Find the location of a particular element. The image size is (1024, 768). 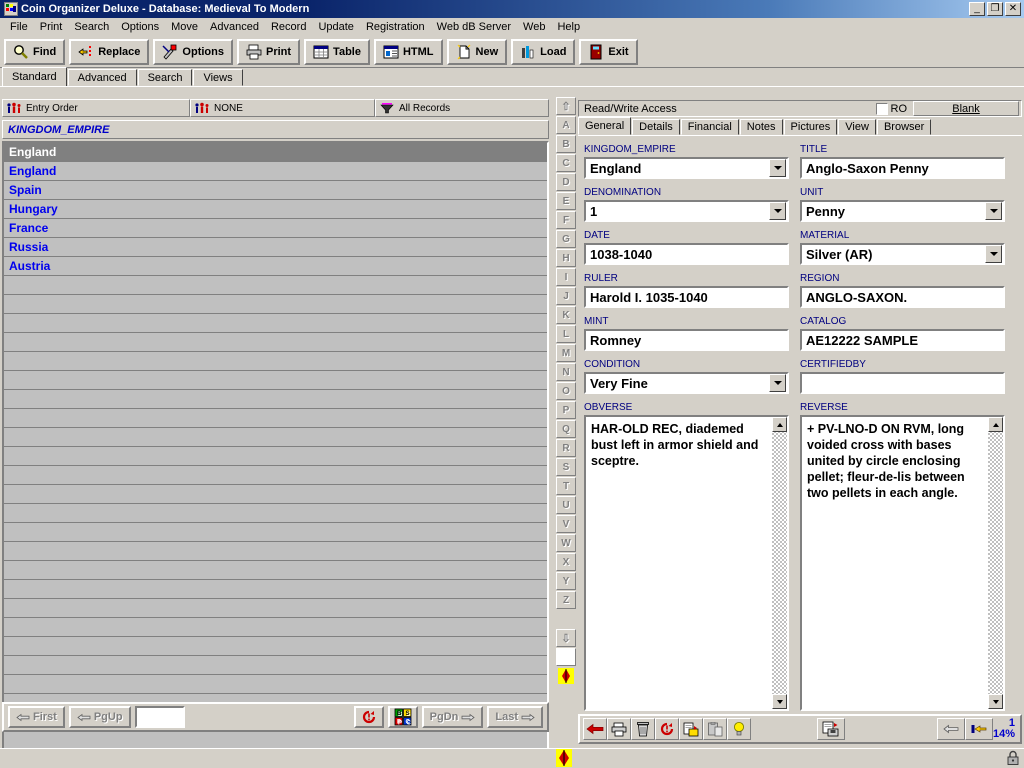

tab-notes: Notes is located at coordinates (761, 127).